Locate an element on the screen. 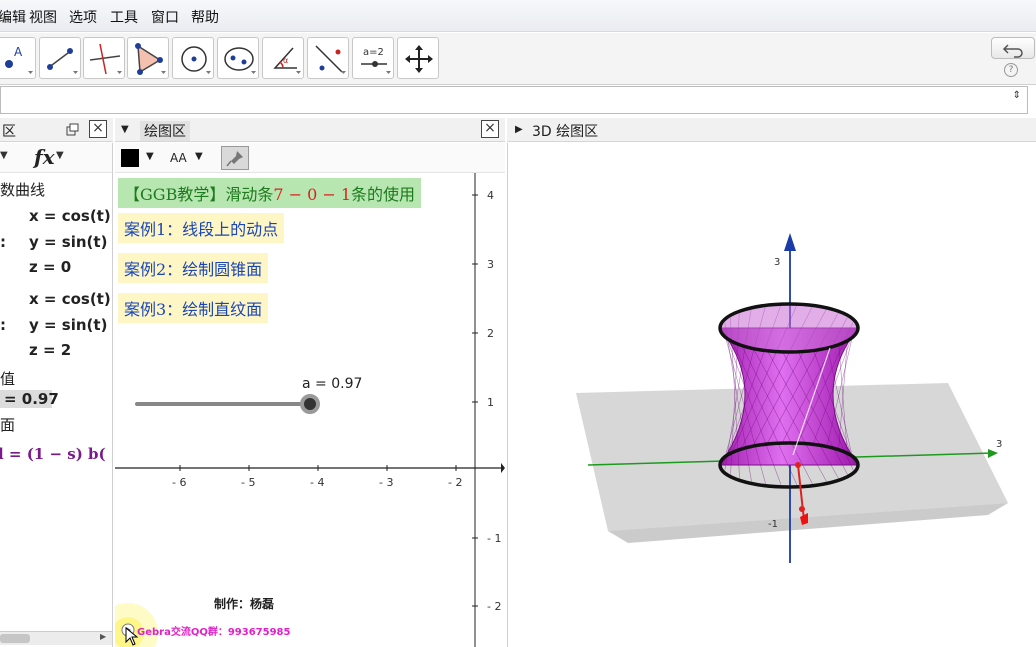  move-icon is located at coordinates (419, 59).